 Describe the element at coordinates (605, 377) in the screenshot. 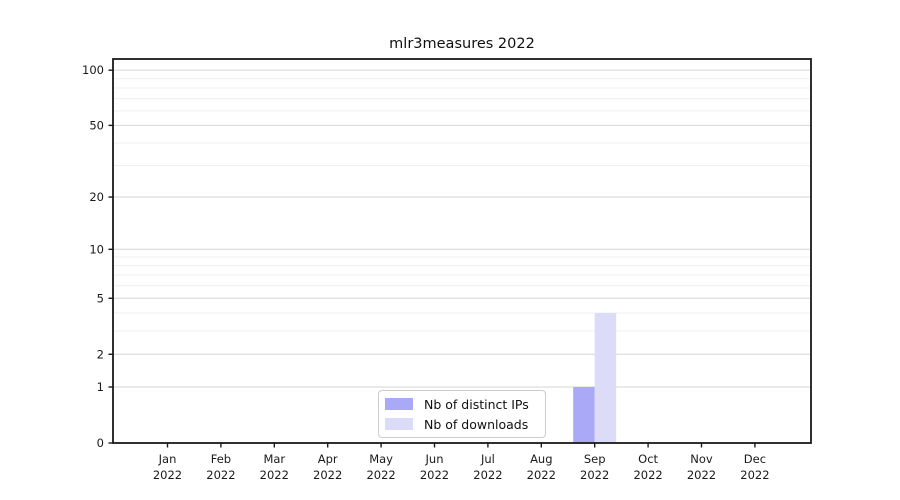

I see `bar-nb-of-downloads-sep` at that location.